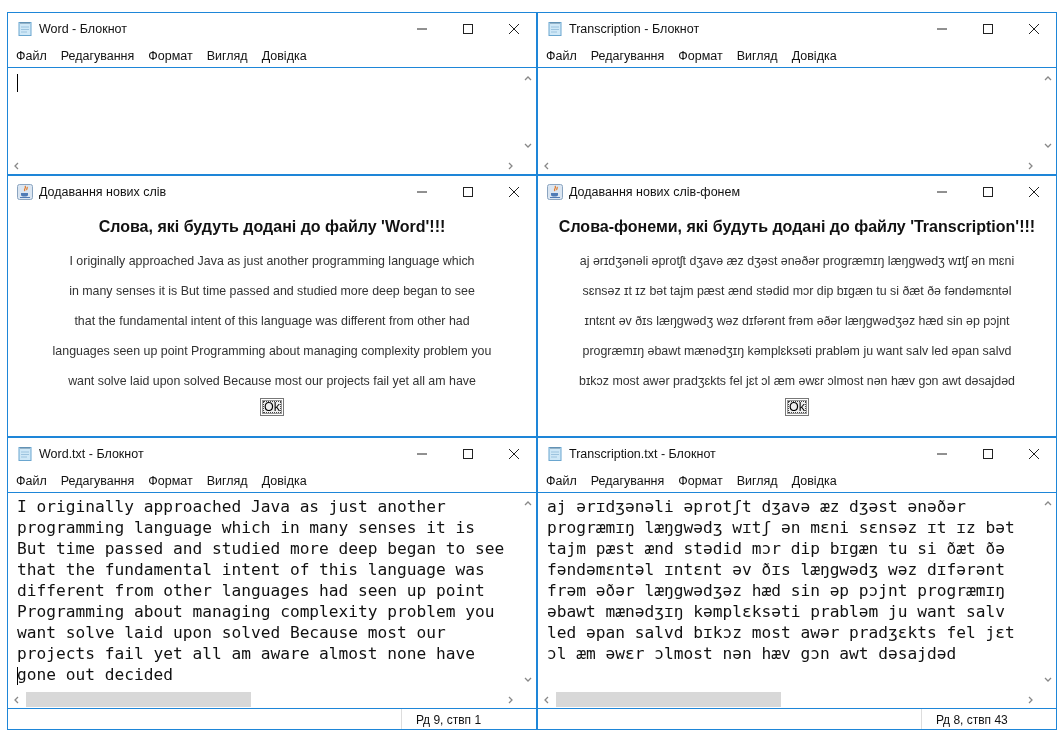 The height and width of the screenshot is (730, 1057). Describe the element at coordinates (251, 590) in the screenshot. I see `text-line: different from other languages had seen up point` at that location.